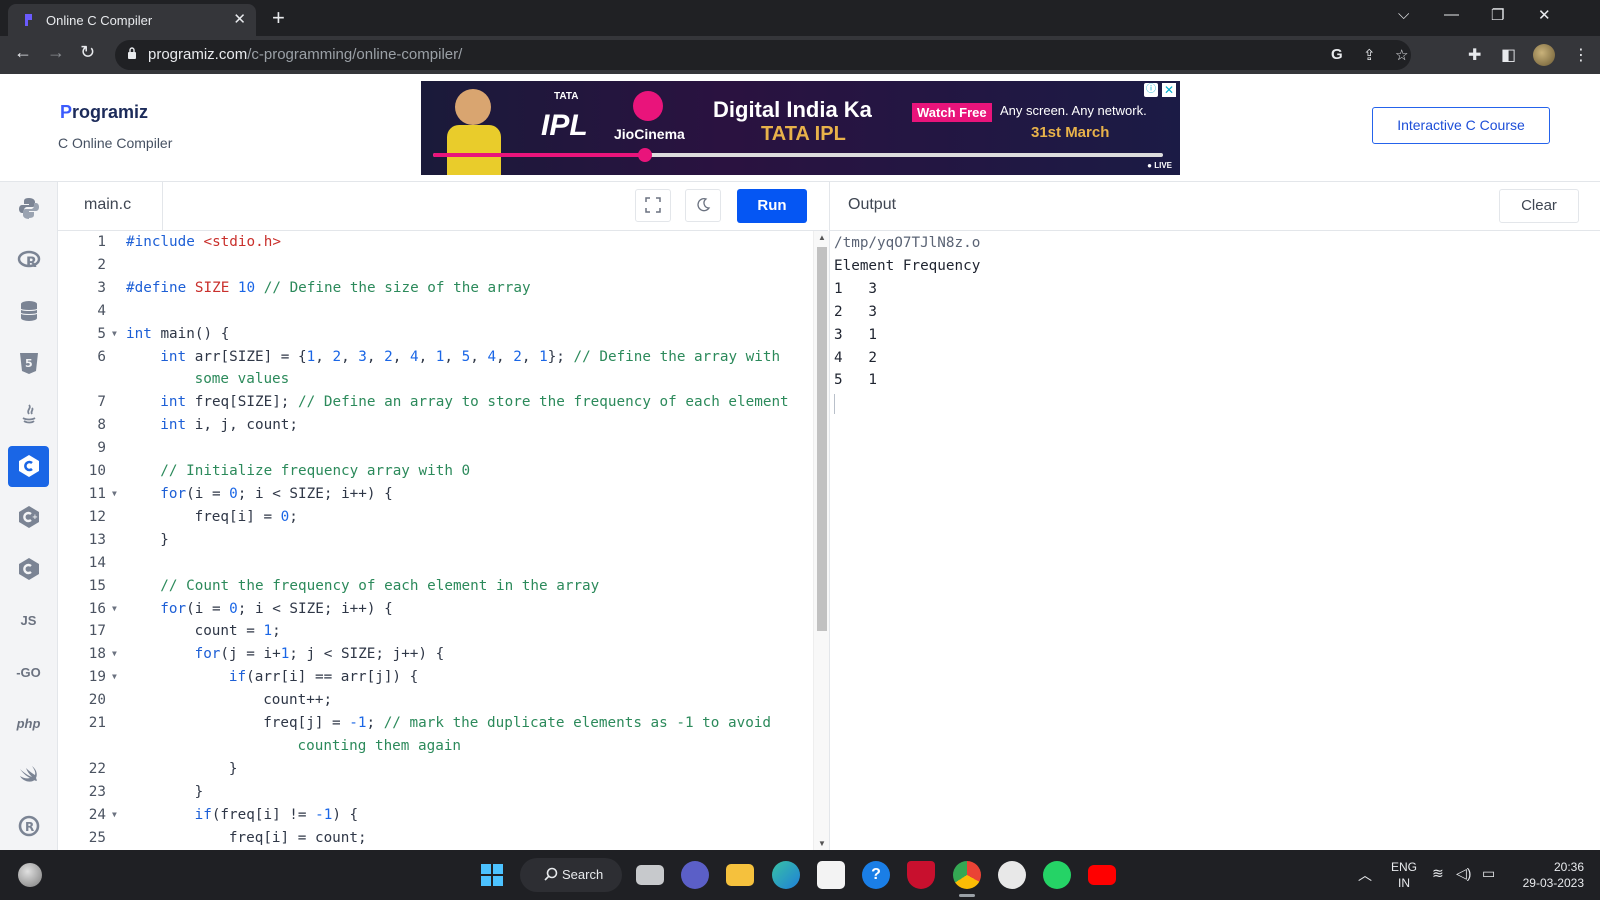 The image size is (1600, 900). I want to click on code-line: 24 ▼ if(freq[i] != -1) {, so click(436, 815).